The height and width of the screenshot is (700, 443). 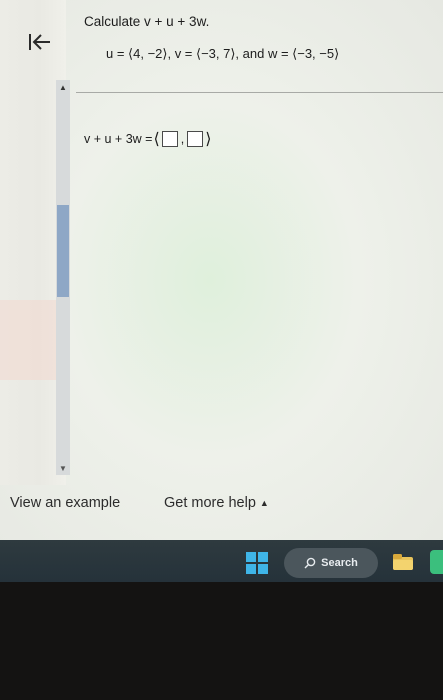 I want to click on collapse-back-button, so click(x=40, y=42).